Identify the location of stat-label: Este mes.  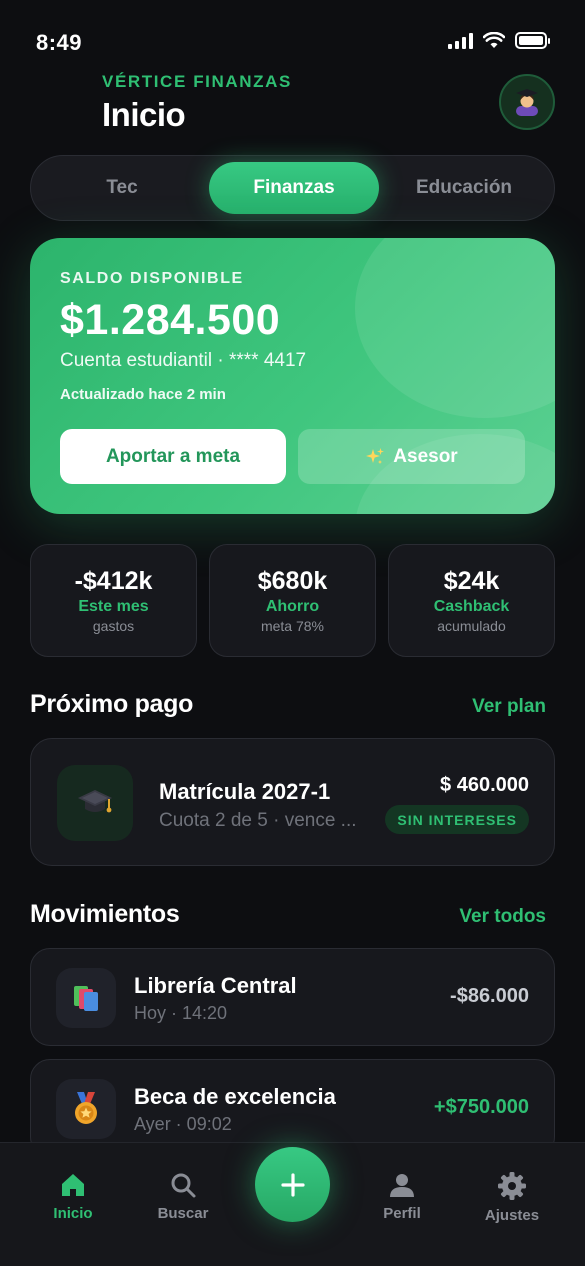
(113, 606).